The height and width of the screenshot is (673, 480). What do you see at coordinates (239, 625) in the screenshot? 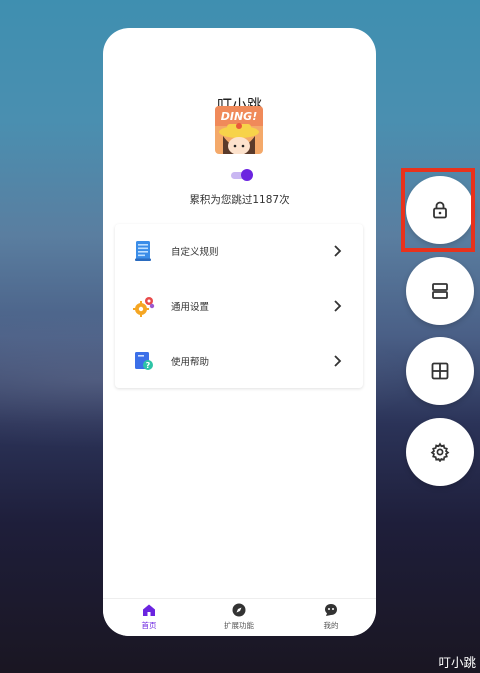
I see `tab-label: 扩展功能` at bounding box center [239, 625].